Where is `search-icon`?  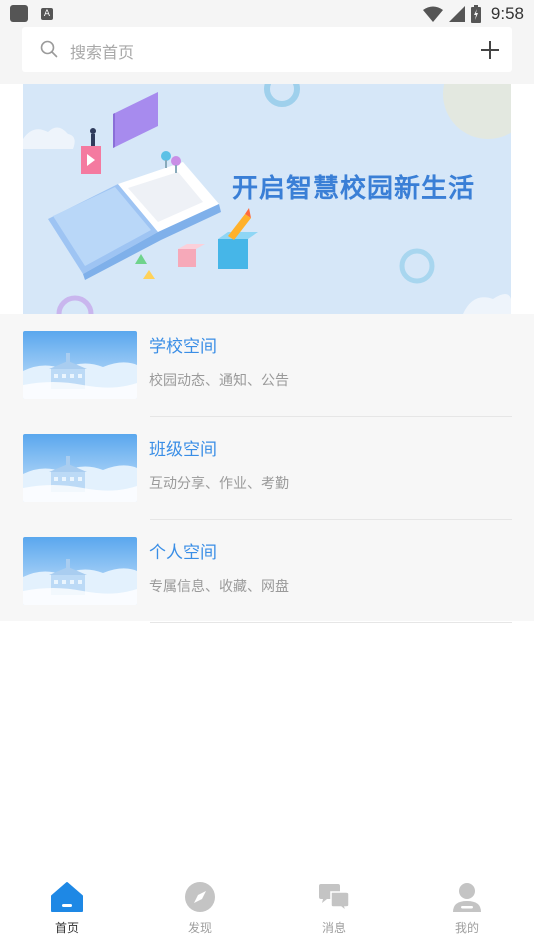 search-icon is located at coordinates (49, 49).